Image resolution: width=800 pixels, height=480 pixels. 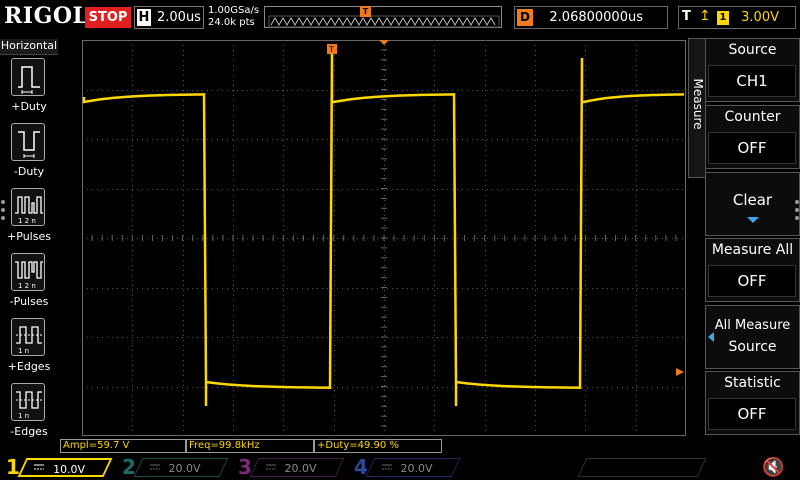 What do you see at coordinates (752, 200) in the screenshot?
I see `softkey-title: Clear` at bounding box center [752, 200].